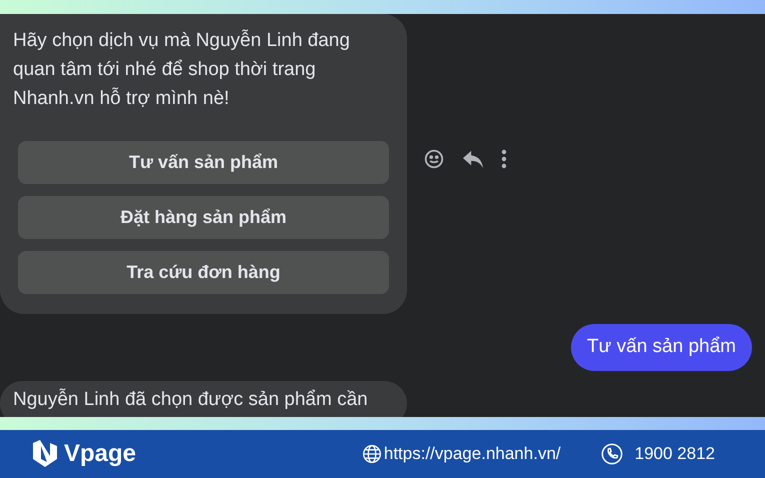  What do you see at coordinates (611, 454) in the screenshot?
I see `phone-icon` at bounding box center [611, 454].